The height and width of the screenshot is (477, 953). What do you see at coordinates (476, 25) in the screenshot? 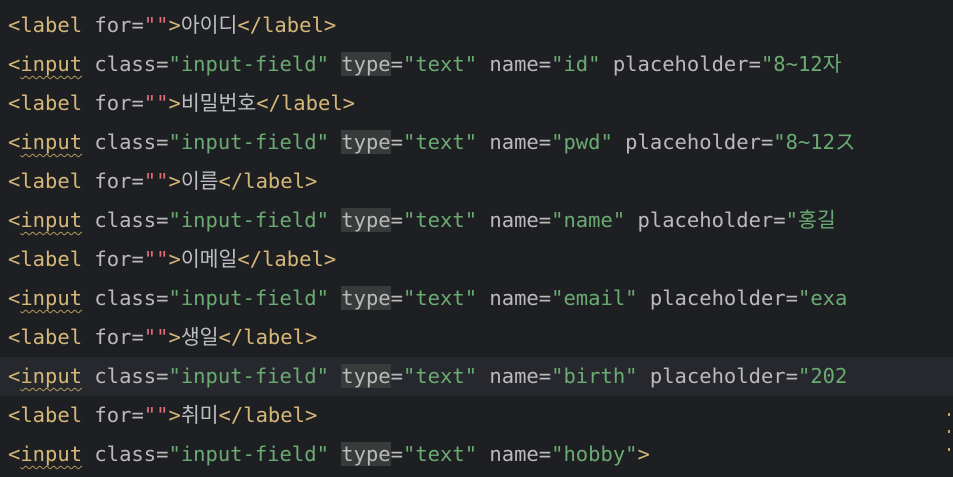
I see `code-line-1: <label for="">아이디</label>` at bounding box center [476, 25].